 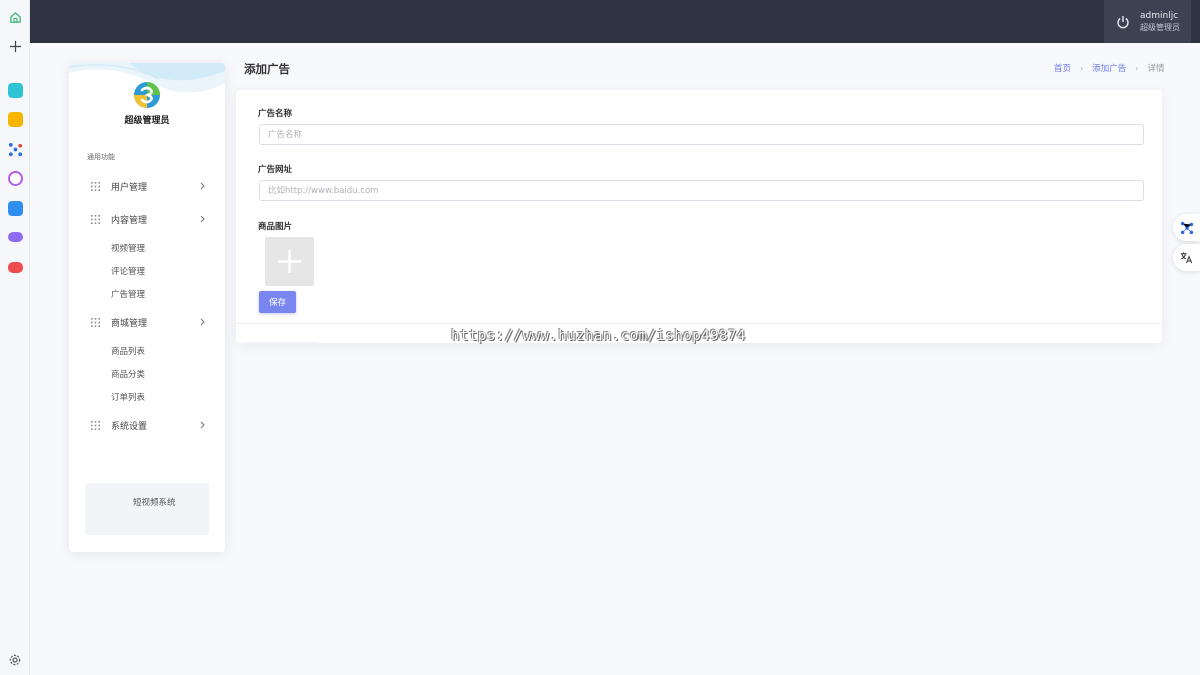 I want to click on sidebar-item-label: 商城管理, so click(x=129, y=323).